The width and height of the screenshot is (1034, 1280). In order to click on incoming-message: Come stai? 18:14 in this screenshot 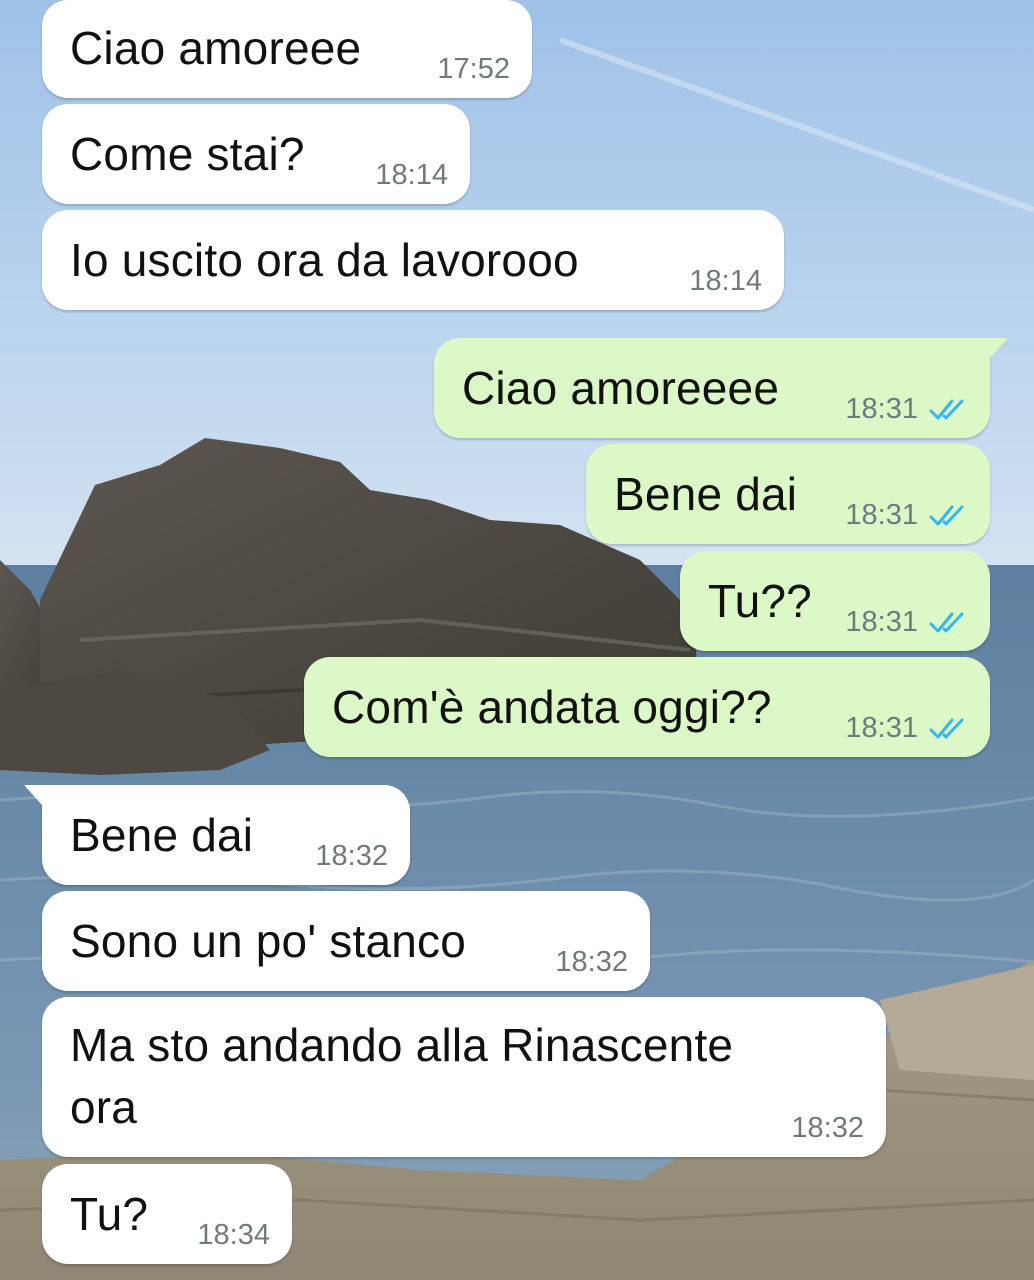, I will do `click(256, 154)`.